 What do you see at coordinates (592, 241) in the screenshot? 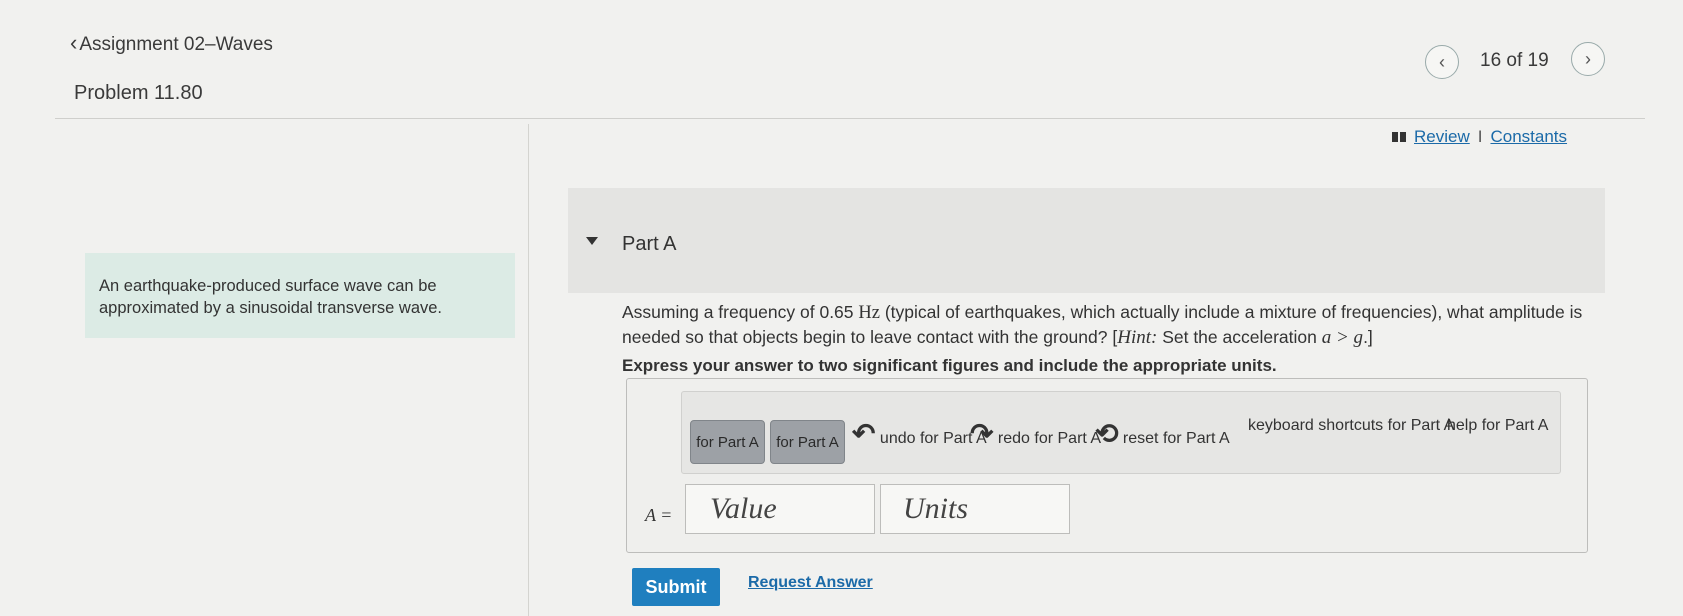
I see `collapse-caret-icon` at bounding box center [592, 241].